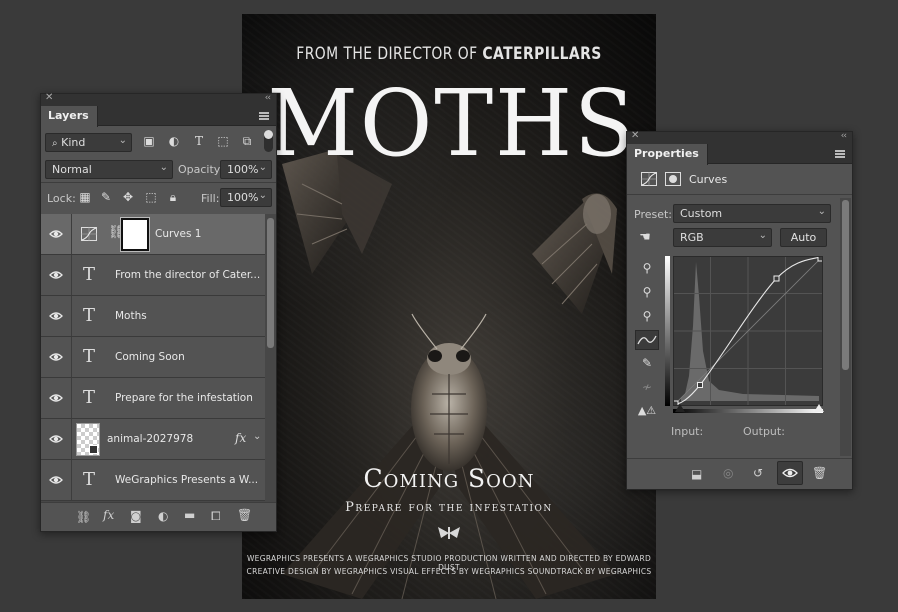 This screenshot has width=898, height=612. What do you see at coordinates (93, 449) in the screenshot?
I see `smart-object-badge-icon` at bounding box center [93, 449].